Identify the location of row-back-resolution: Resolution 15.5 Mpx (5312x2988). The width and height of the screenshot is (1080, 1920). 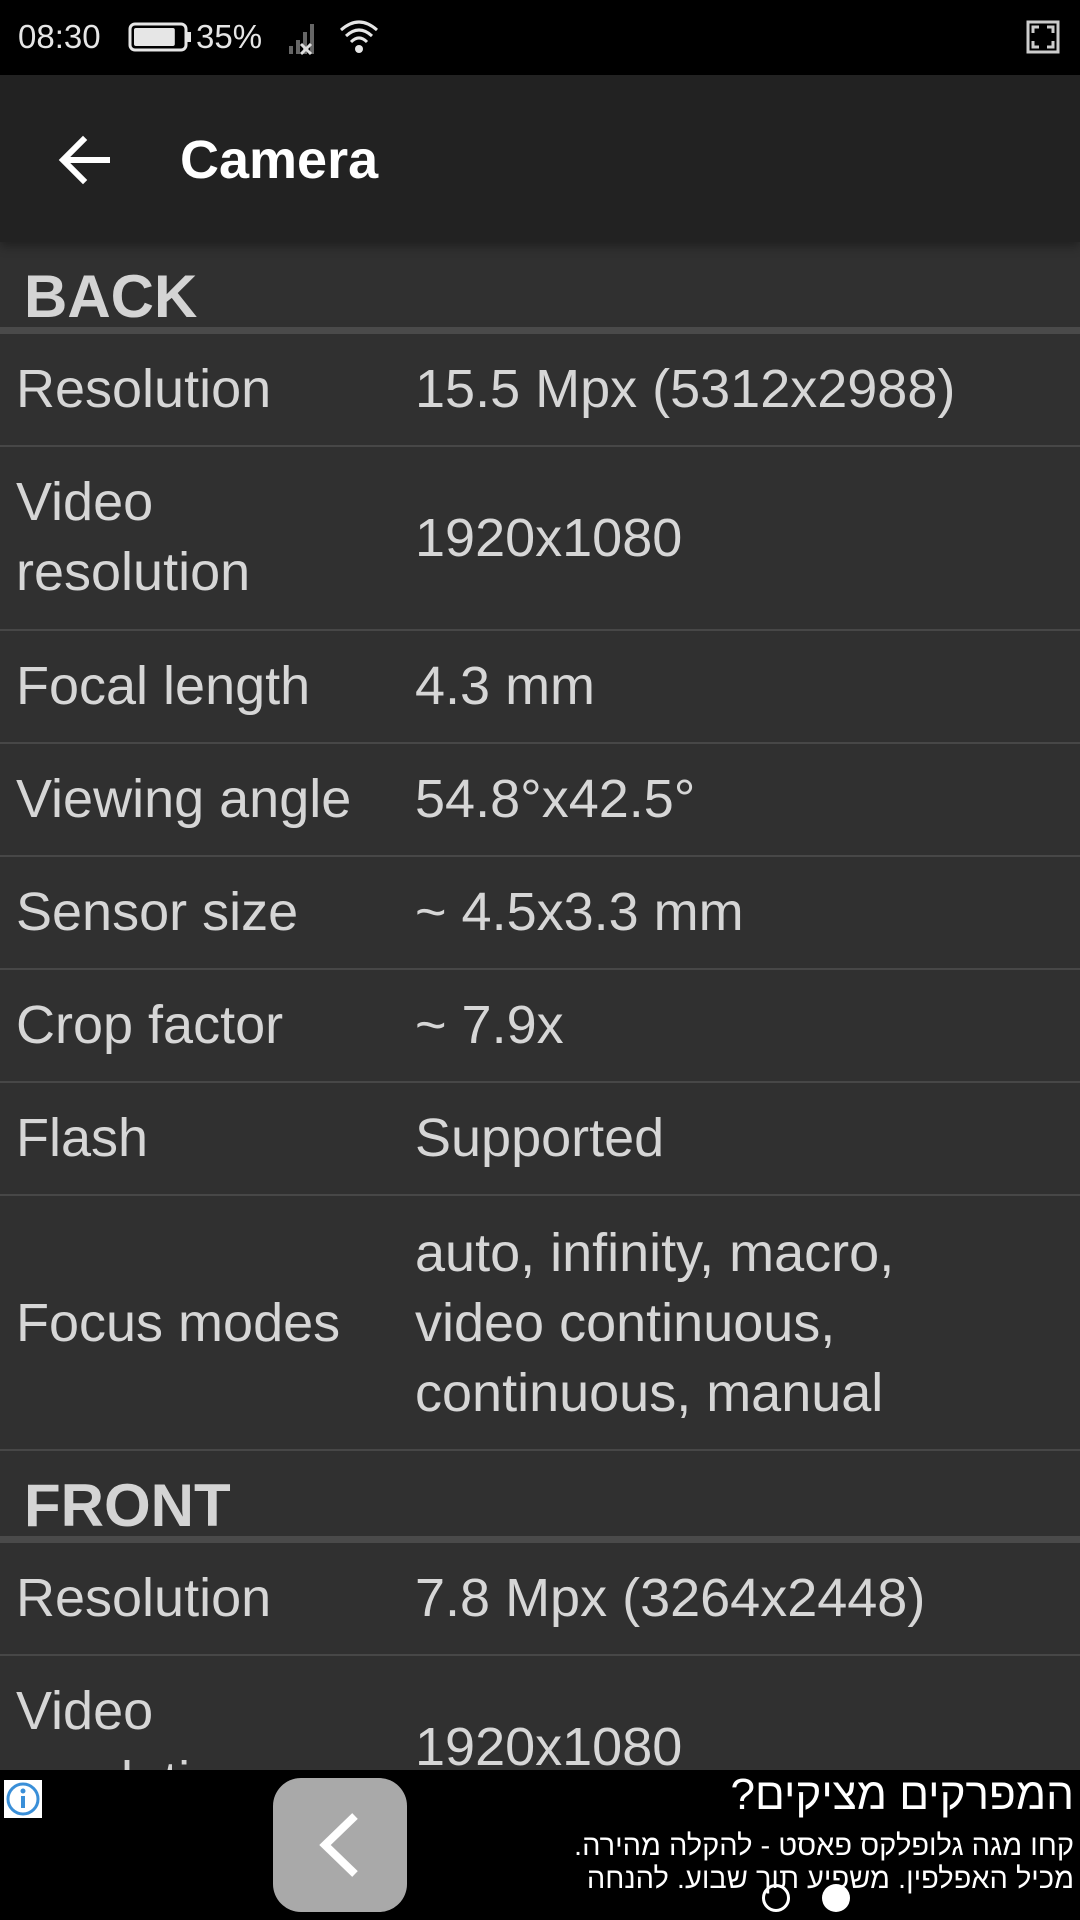
(540, 390).